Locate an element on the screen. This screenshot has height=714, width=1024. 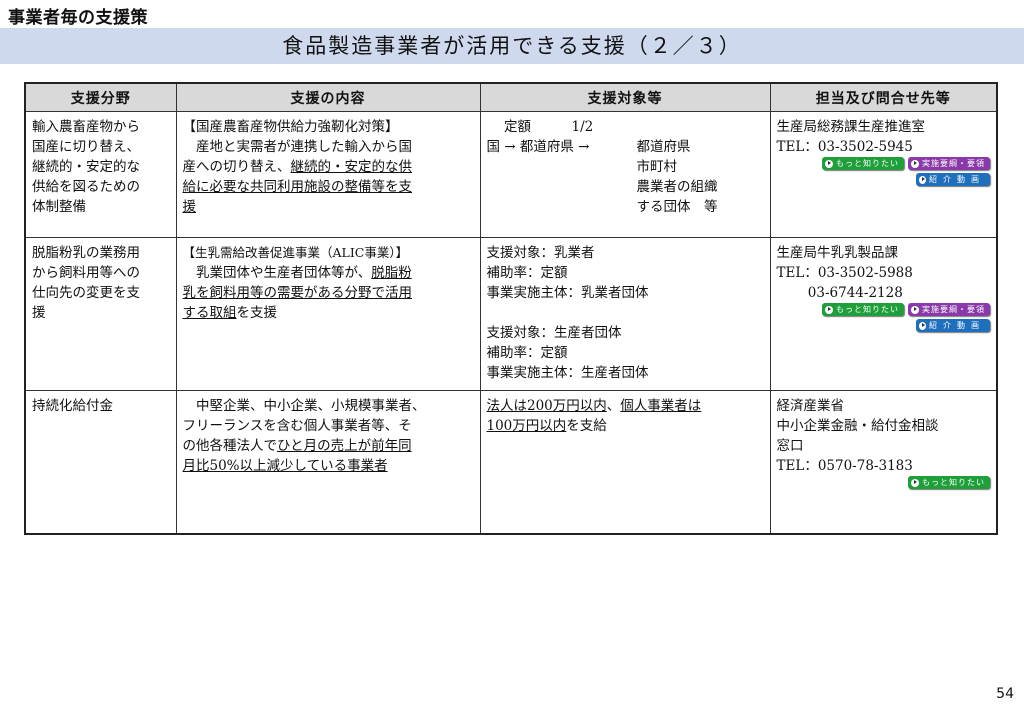
target-rate: 定額 1/2 is located at coordinates (542, 127).